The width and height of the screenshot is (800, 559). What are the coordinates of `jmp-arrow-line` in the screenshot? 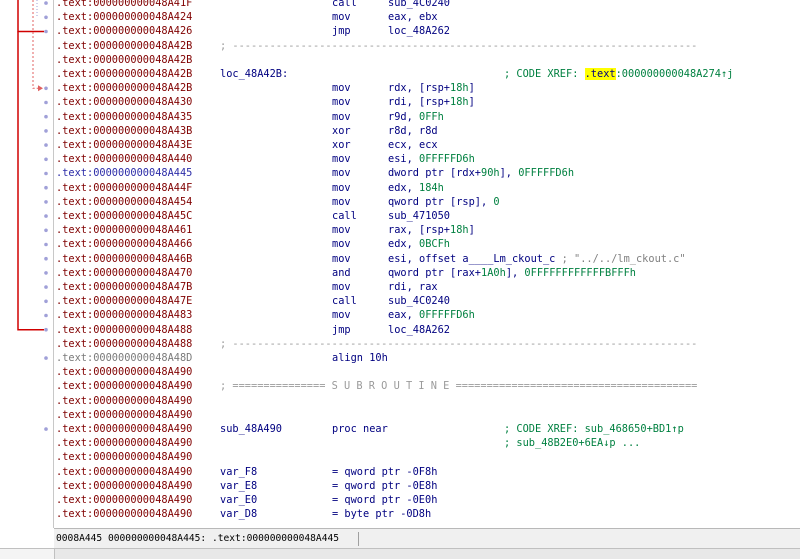 It's located at (30, 181).